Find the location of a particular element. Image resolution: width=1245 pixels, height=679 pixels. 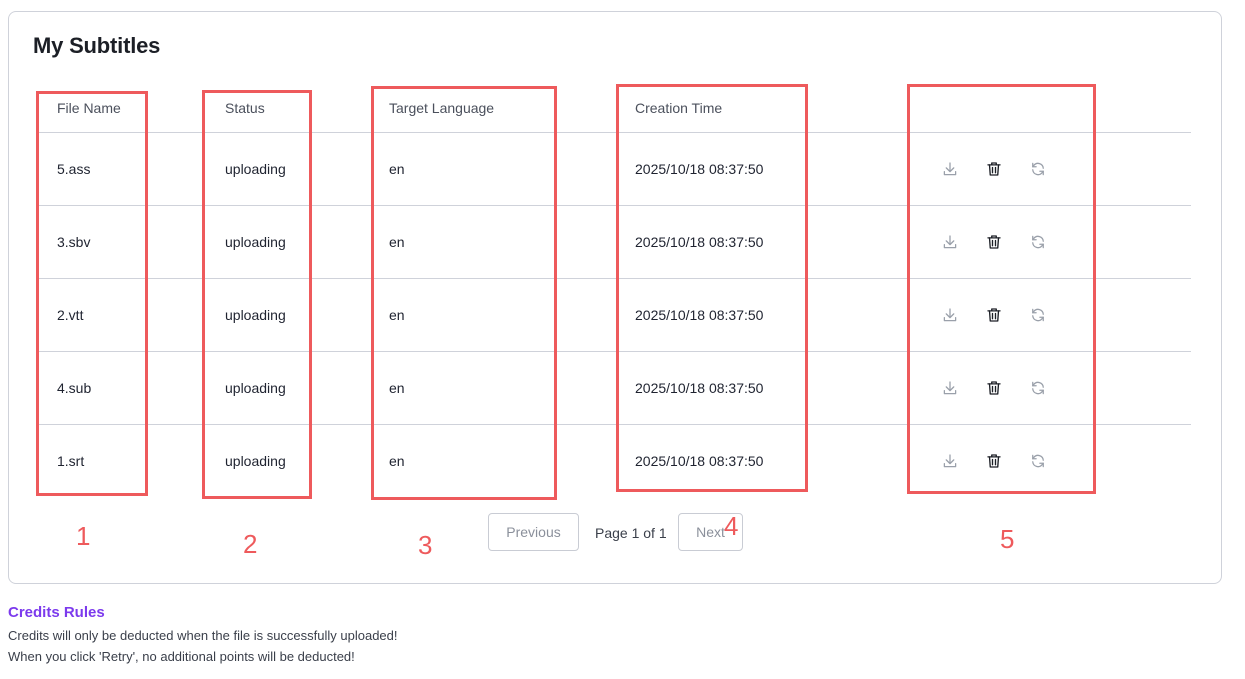

previous-button: Previous is located at coordinates (533, 532).